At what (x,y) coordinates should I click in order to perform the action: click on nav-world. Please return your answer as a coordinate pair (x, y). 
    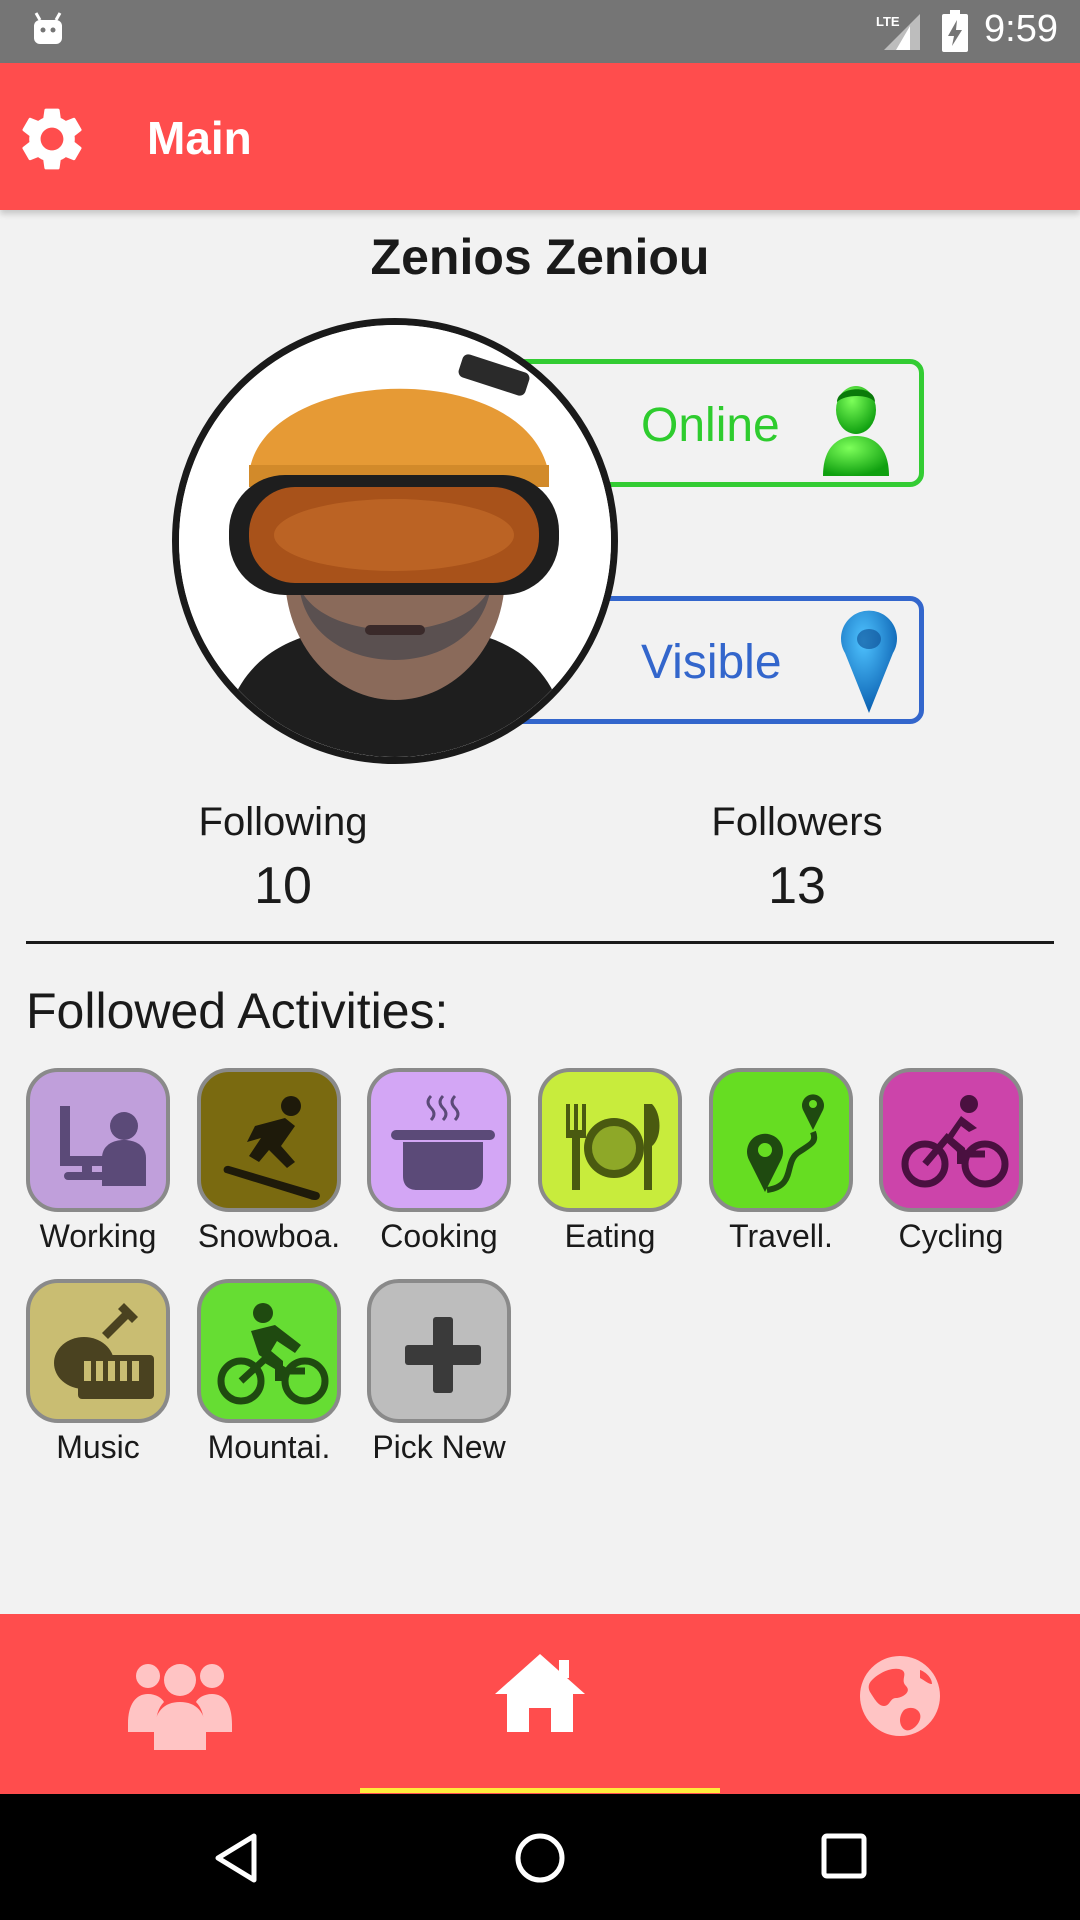
    Looking at the image, I should click on (900, 1704).